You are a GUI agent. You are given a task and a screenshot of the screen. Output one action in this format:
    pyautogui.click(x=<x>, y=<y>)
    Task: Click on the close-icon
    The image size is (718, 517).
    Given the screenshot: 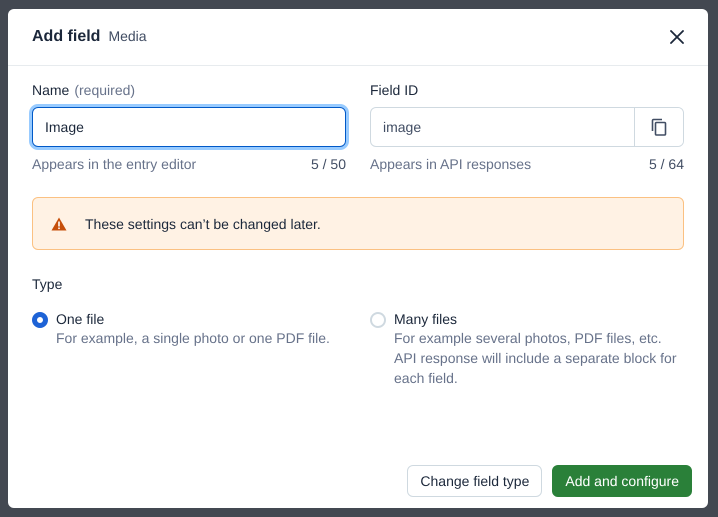 What is the action you would take?
    pyautogui.click(x=677, y=37)
    